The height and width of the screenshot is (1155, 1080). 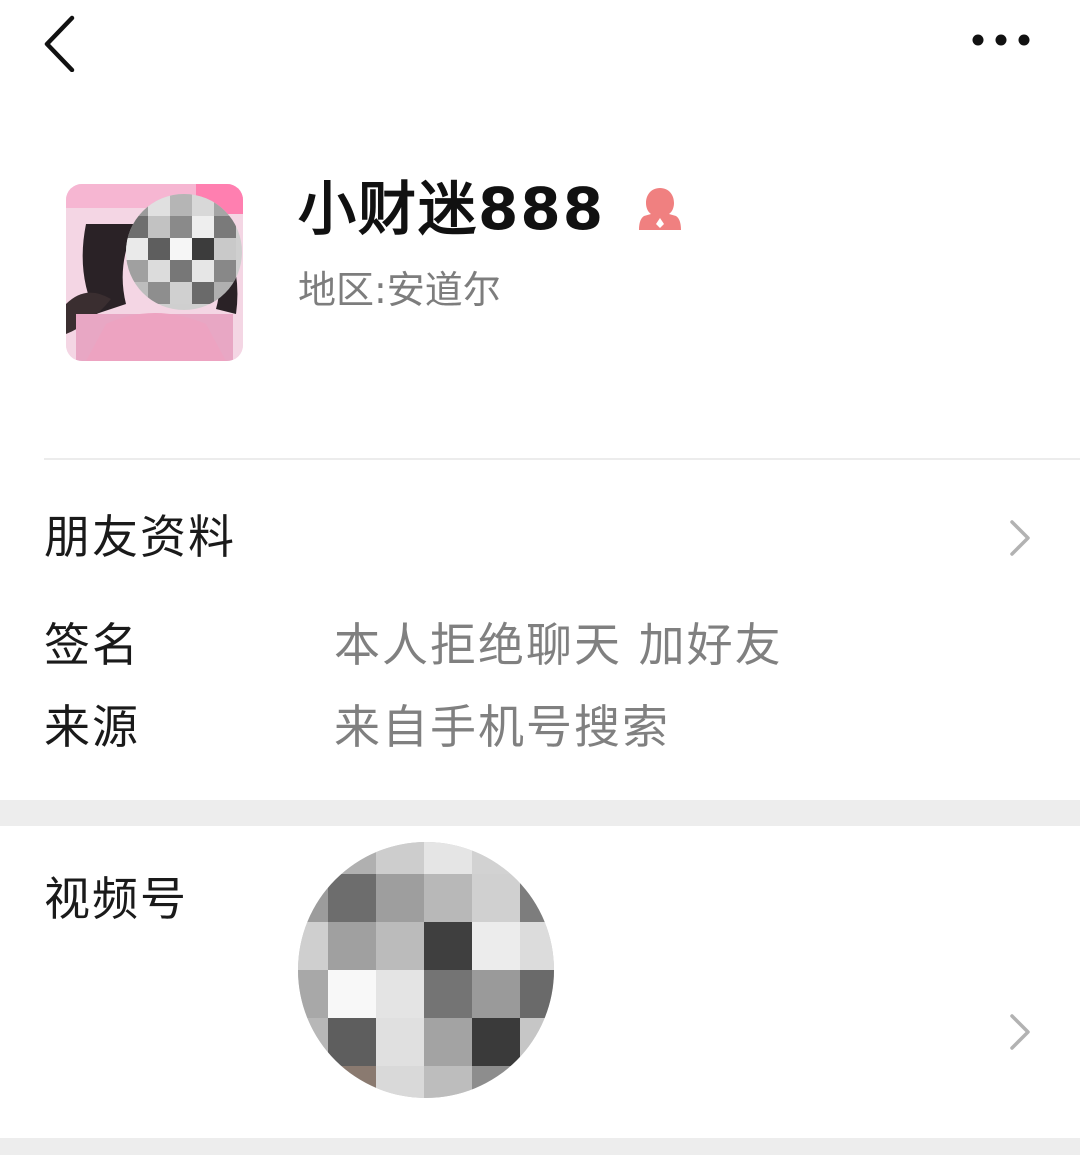 I want to click on channel-thumbnail, so click(x=426, y=970).